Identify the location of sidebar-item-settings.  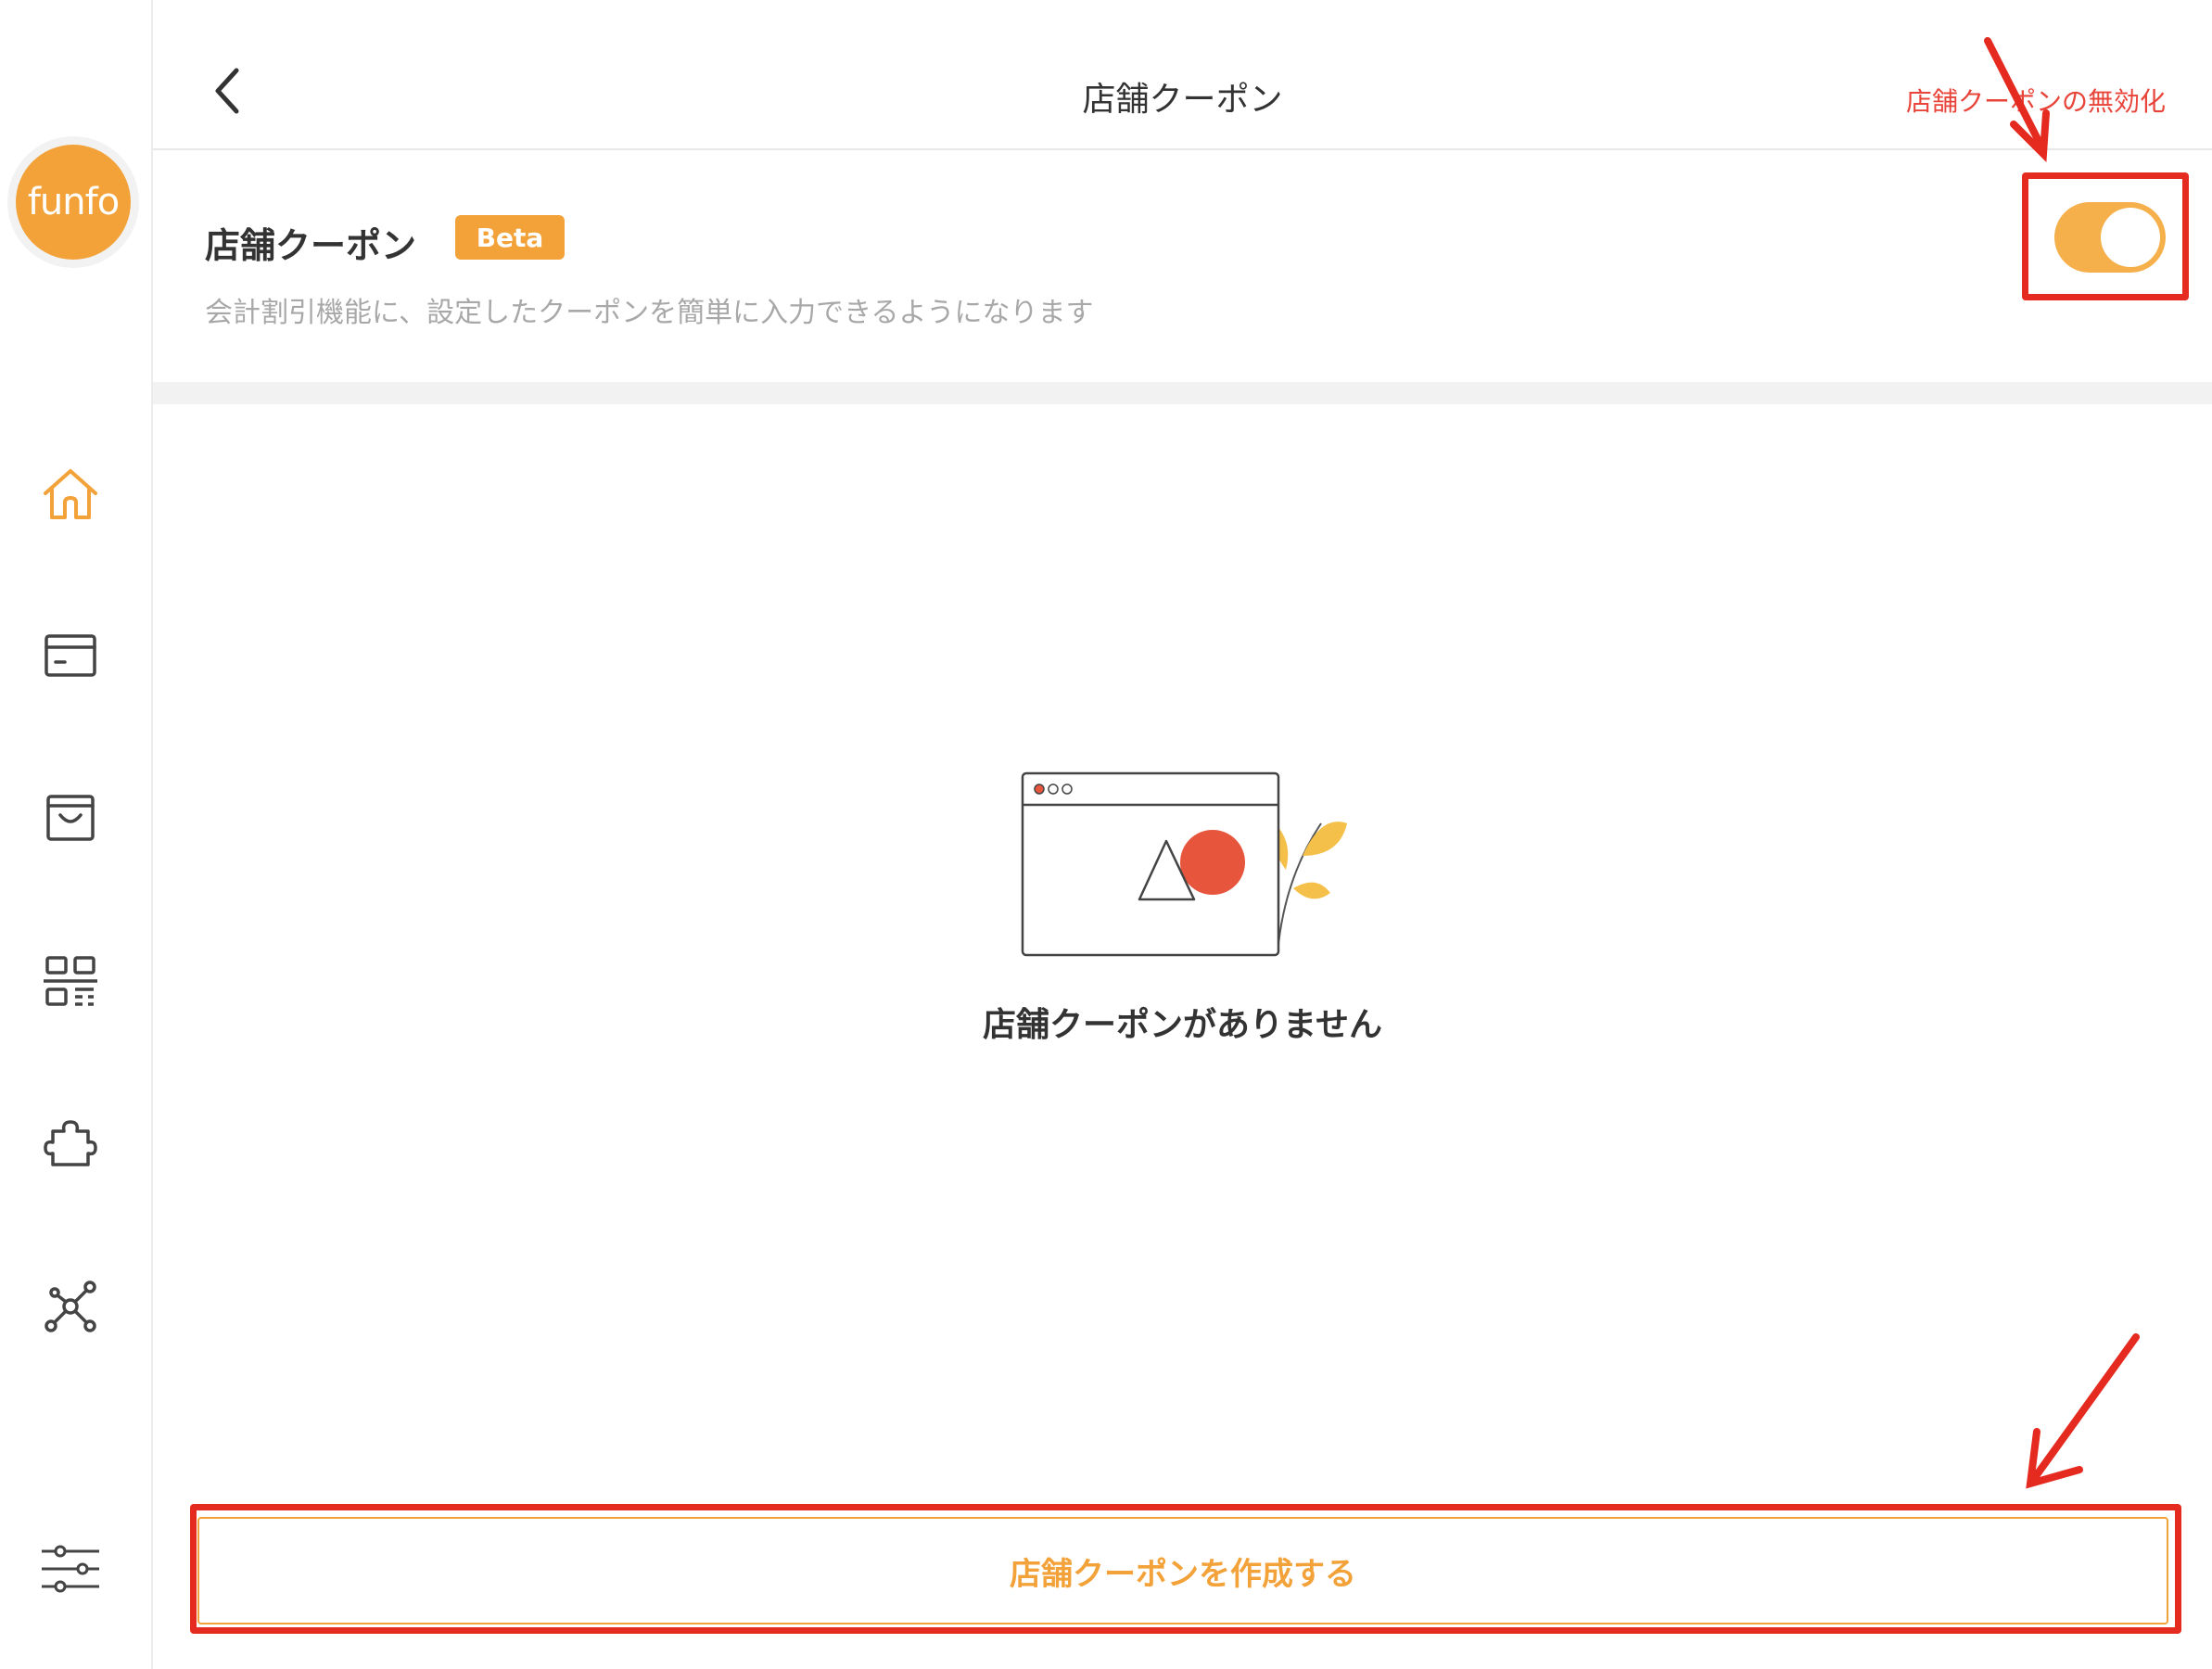
(70, 1568).